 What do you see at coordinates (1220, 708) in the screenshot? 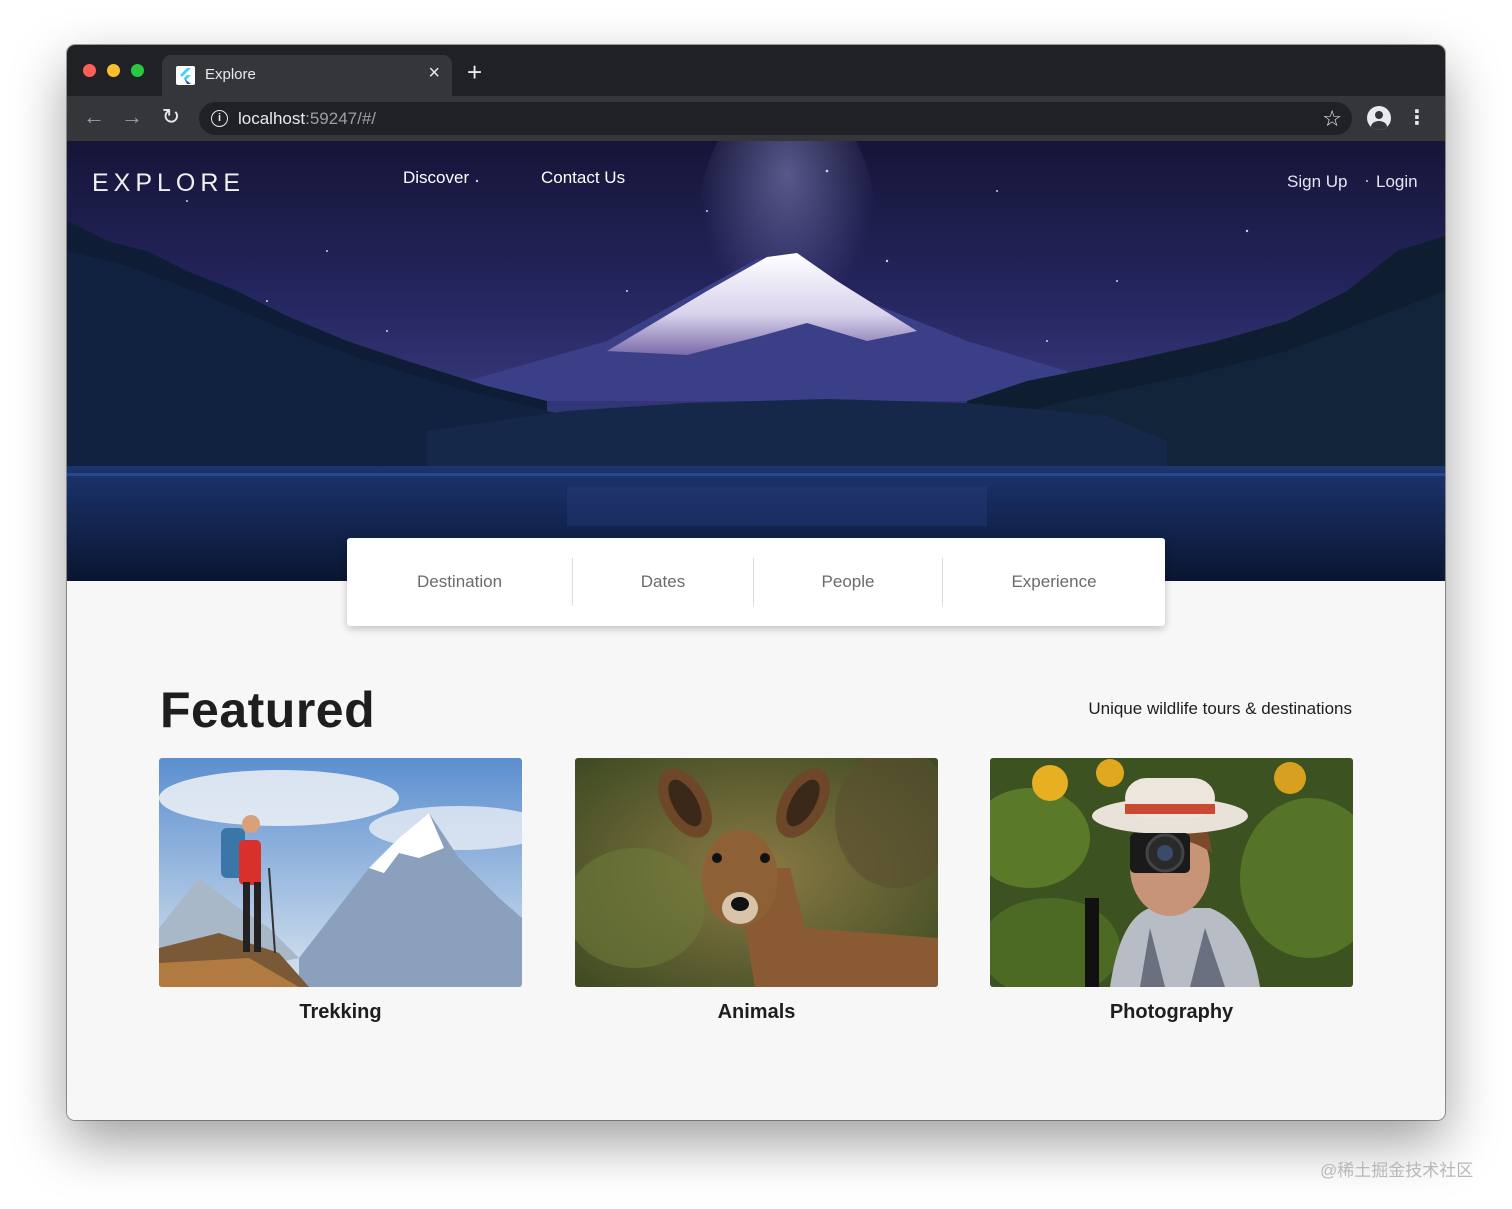
I see `featured-subtitle: Unique wildlife tours & destinations` at bounding box center [1220, 708].